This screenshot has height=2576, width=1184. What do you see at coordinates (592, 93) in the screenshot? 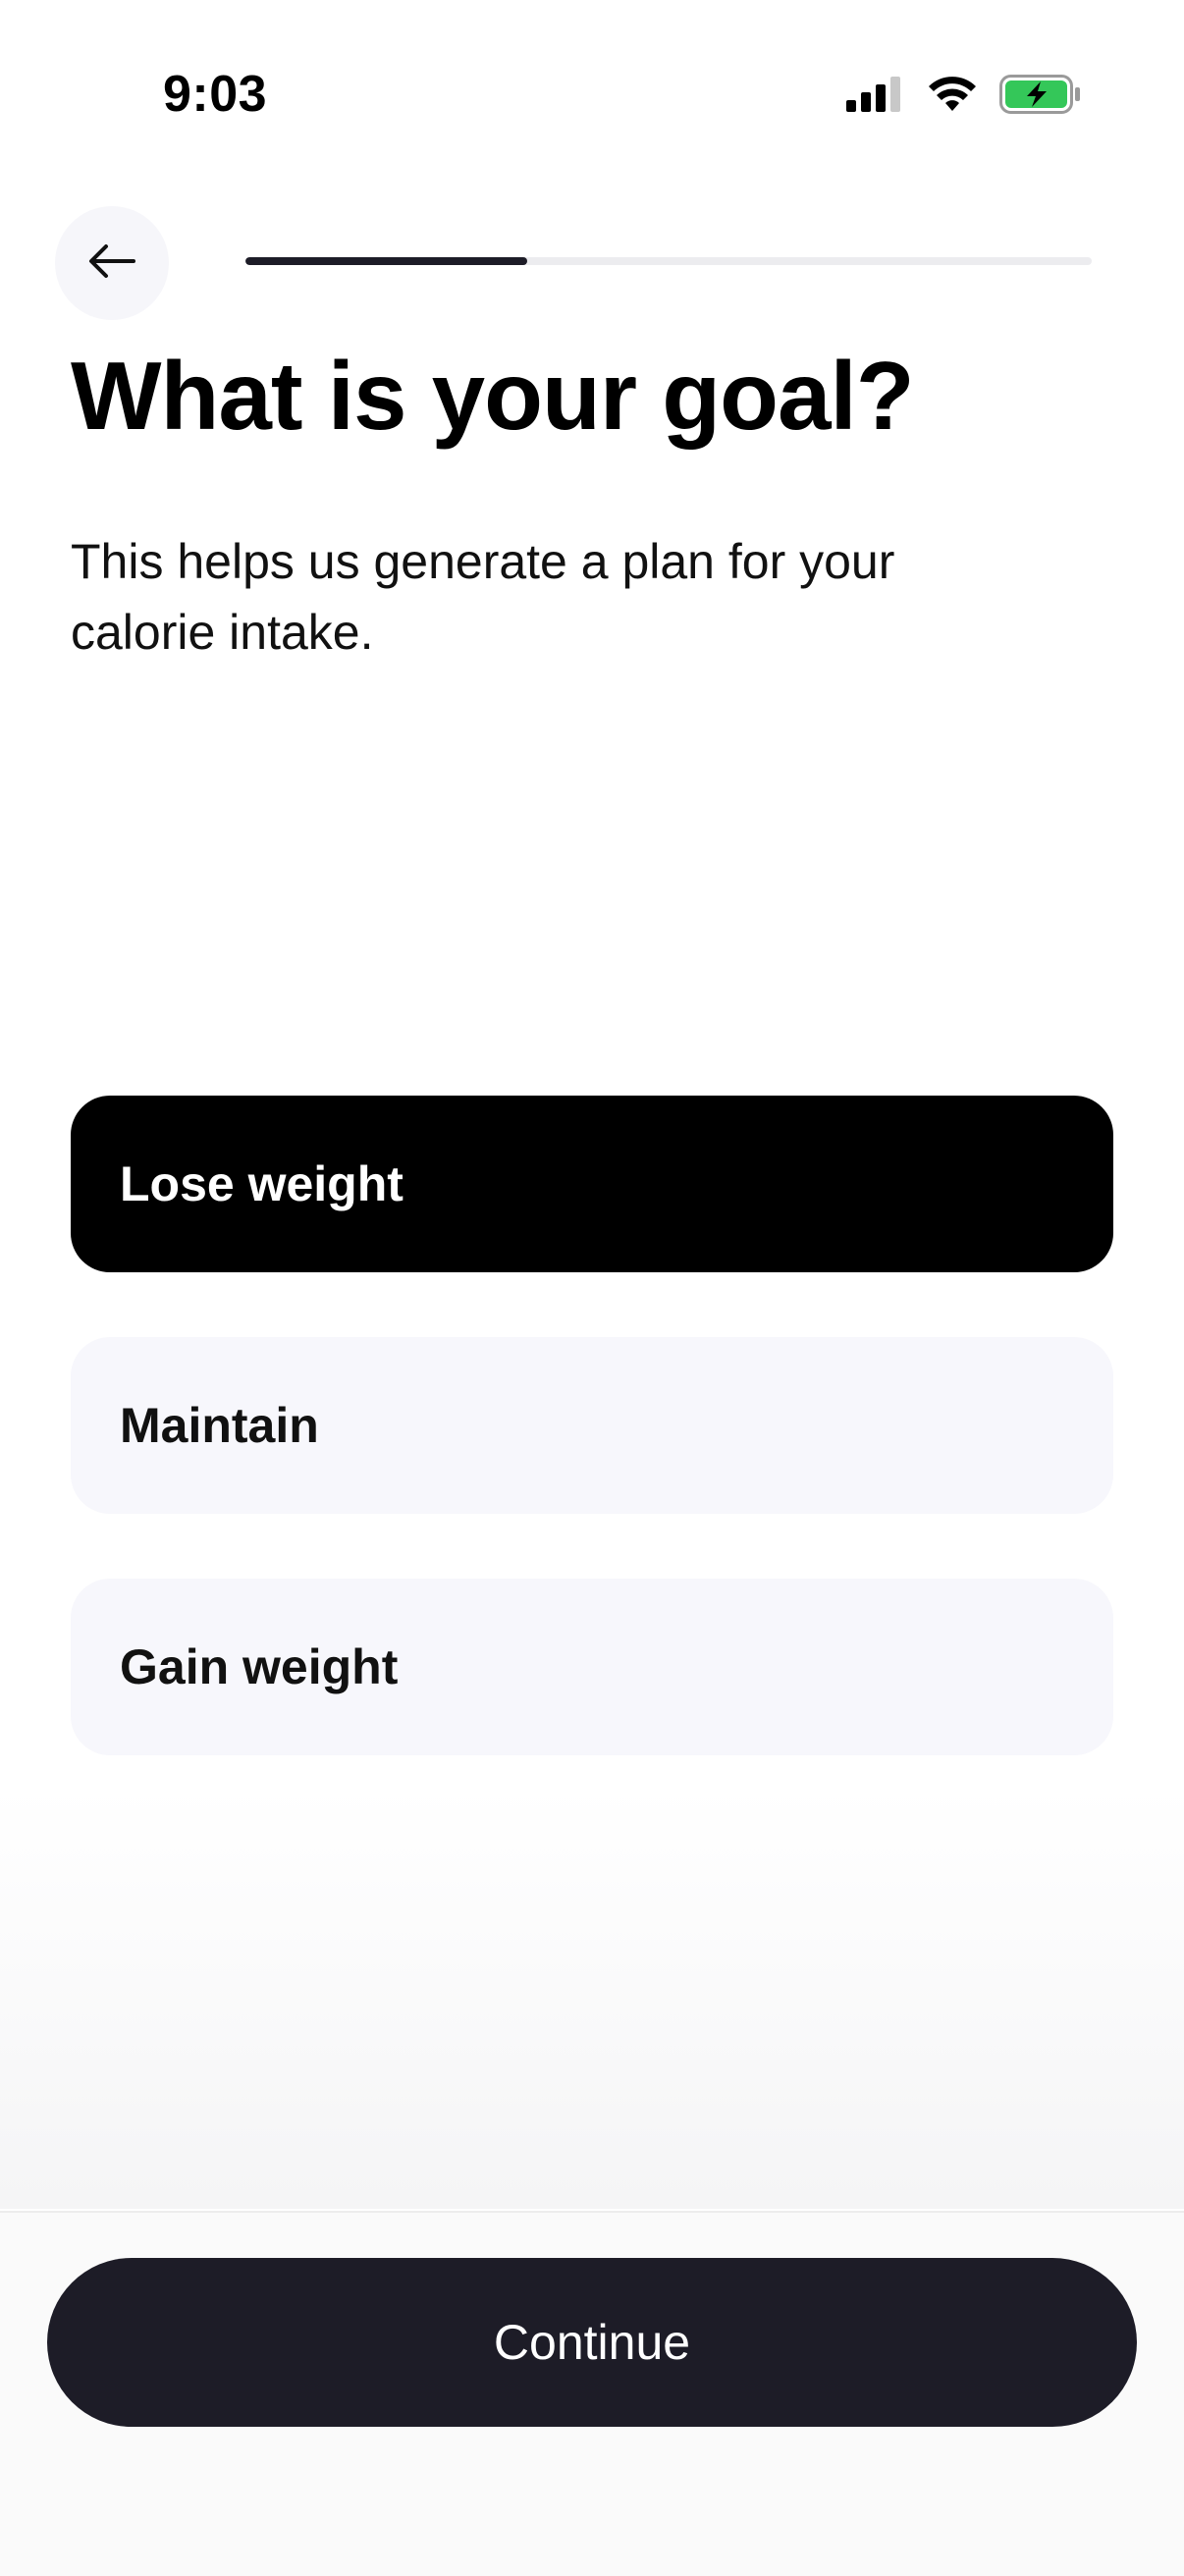
I see `status-bar: 9:03` at bounding box center [592, 93].